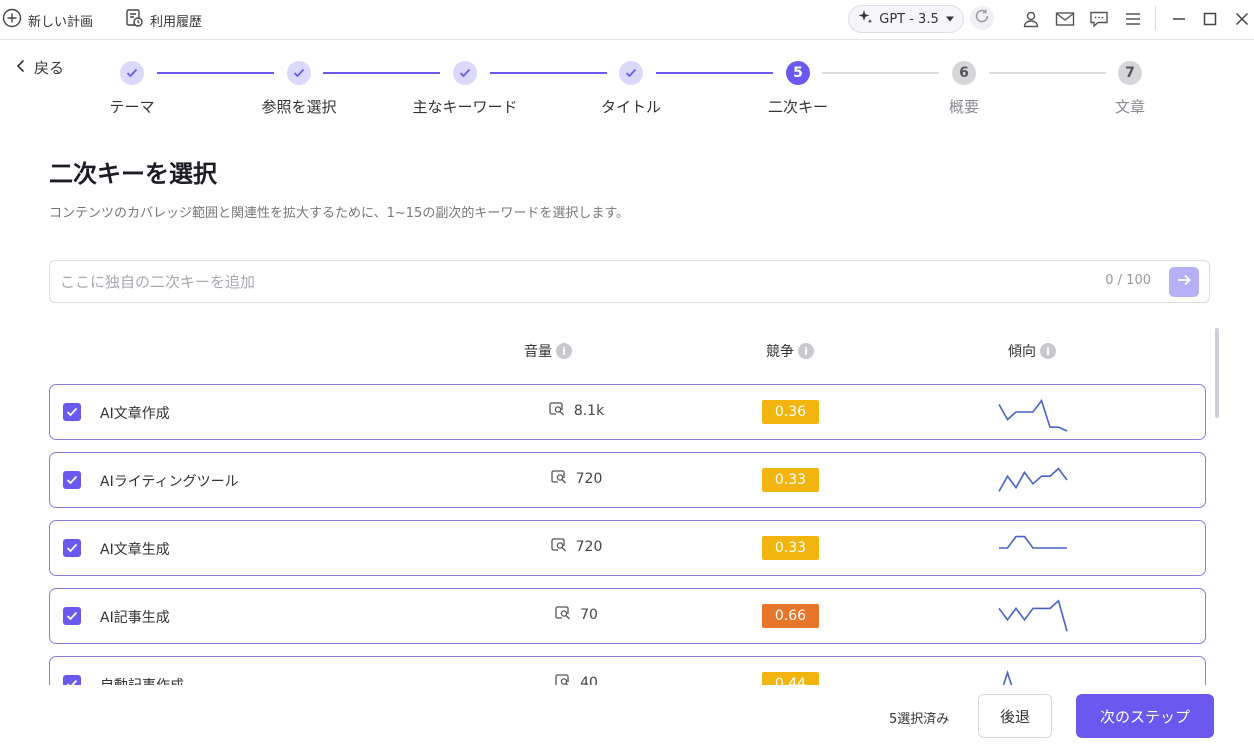 This screenshot has height=747, width=1254. What do you see at coordinates (1130, 73) in the screenshot?
I see `step-7-number: 7` at bounding box center [1130, 73].